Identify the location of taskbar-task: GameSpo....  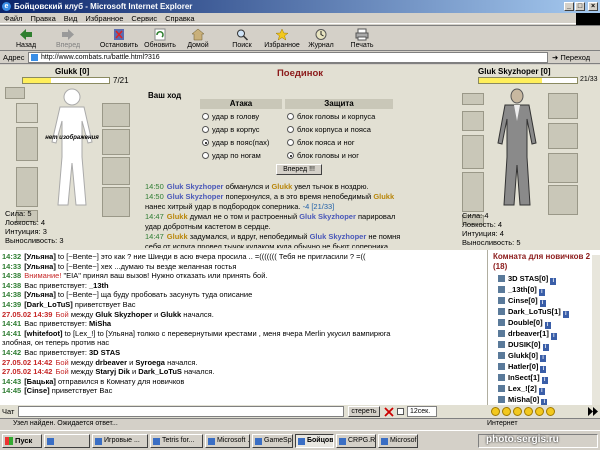
(272, 441).